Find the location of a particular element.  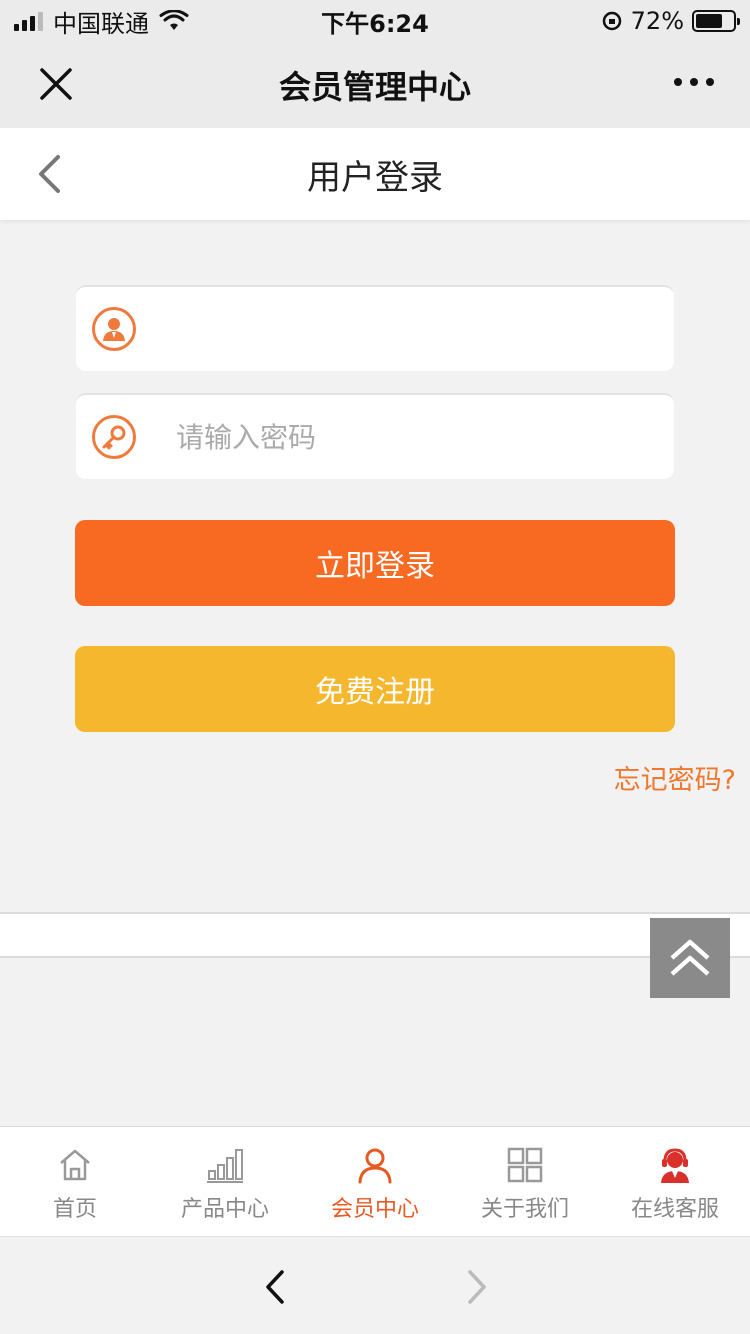

footer-band is located at coordinates (375, 935).